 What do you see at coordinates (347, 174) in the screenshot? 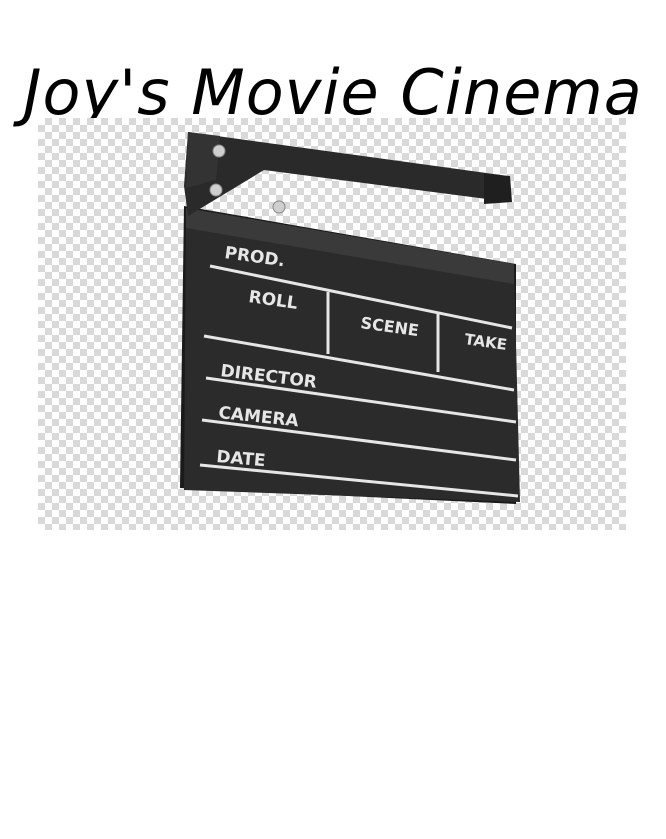
I see `clapper-stick` at bounding box center [347, 174].